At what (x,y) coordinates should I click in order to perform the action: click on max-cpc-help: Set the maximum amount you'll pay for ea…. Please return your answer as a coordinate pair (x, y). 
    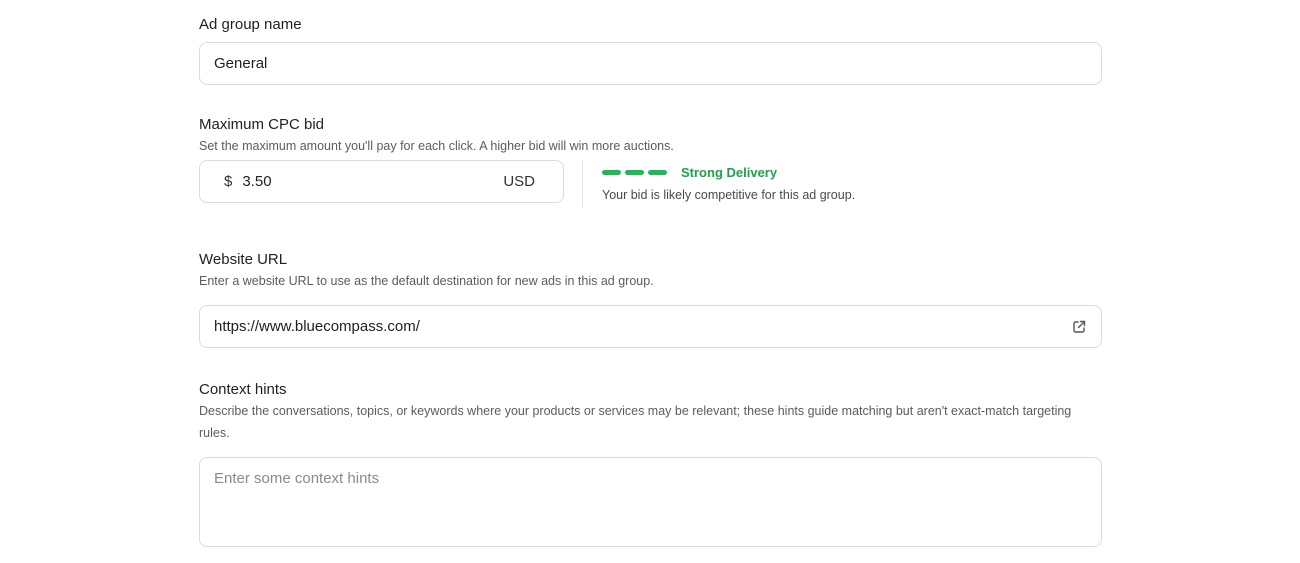
    Looking at the image, I should click on (436, 146).